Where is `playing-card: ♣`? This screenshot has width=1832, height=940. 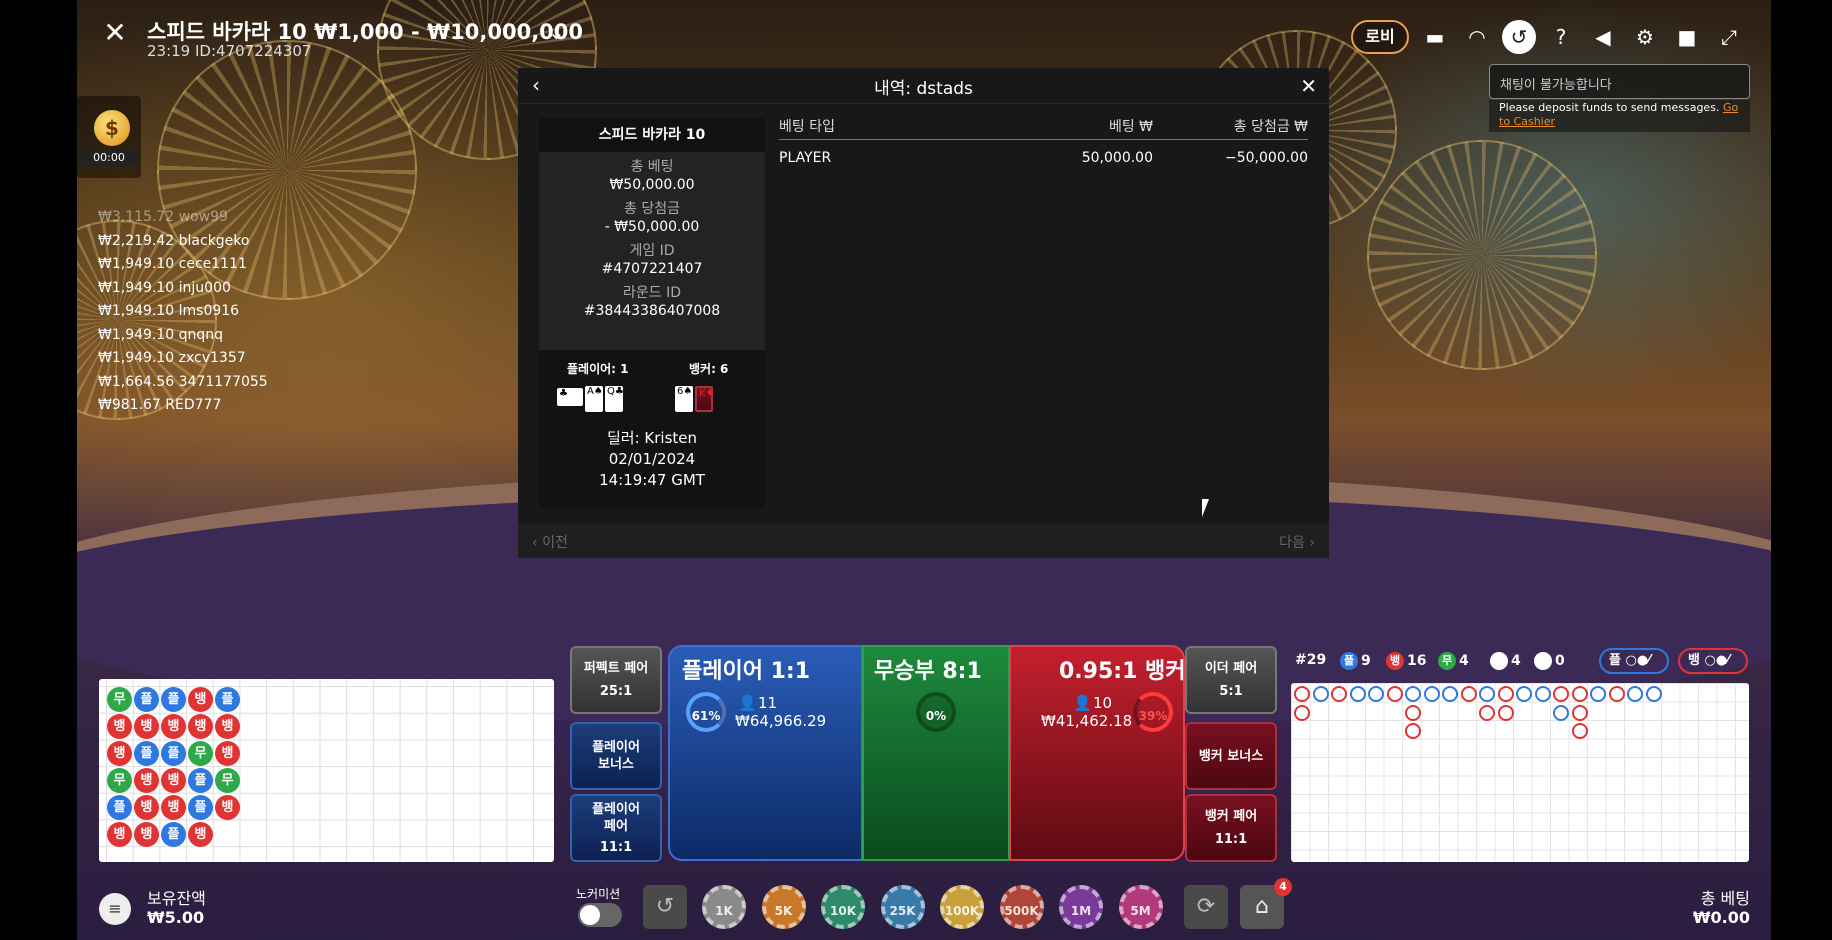 playing-card: ♣ is located at coordinates (570, 397).